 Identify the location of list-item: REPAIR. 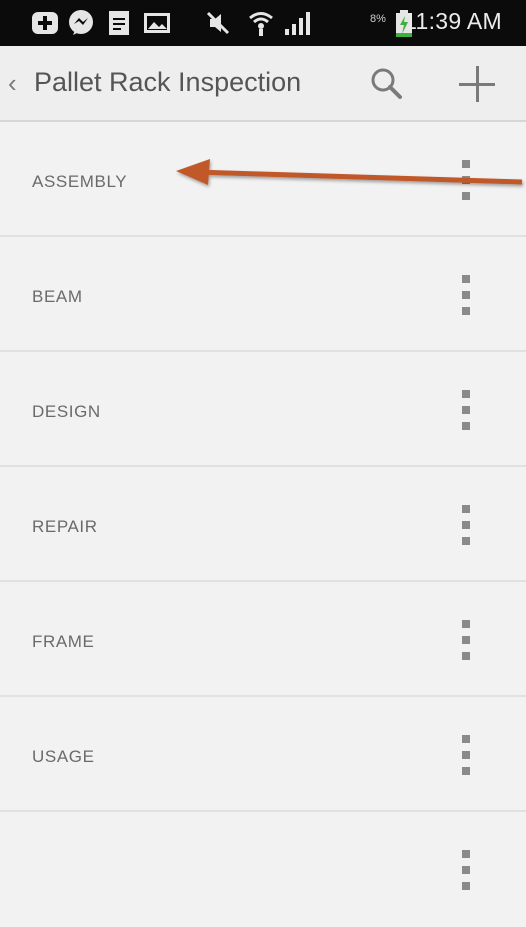
(263, 524).